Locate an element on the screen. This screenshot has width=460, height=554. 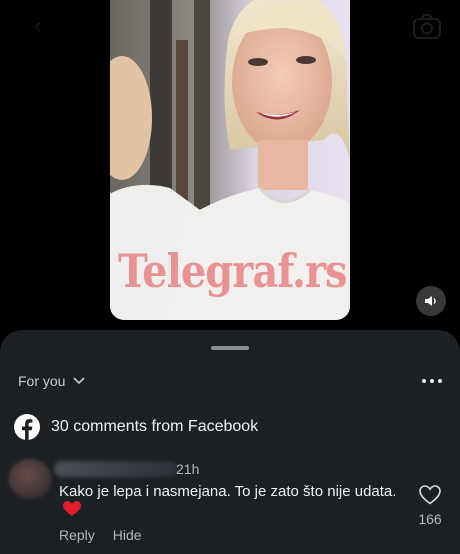
chevron-down-icon is located at coordinates (79, 381).